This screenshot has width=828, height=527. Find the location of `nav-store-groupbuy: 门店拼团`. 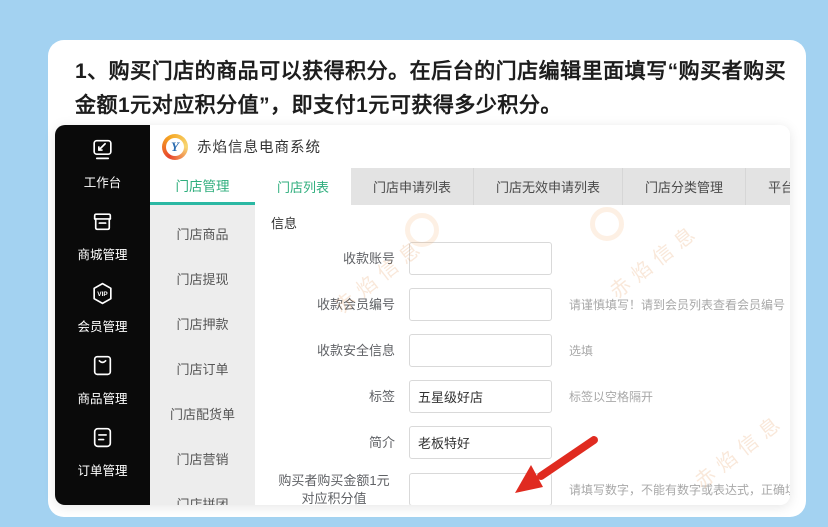

nav-store-groupbuy: 门店拼团 is located at coordinates (202, 493).